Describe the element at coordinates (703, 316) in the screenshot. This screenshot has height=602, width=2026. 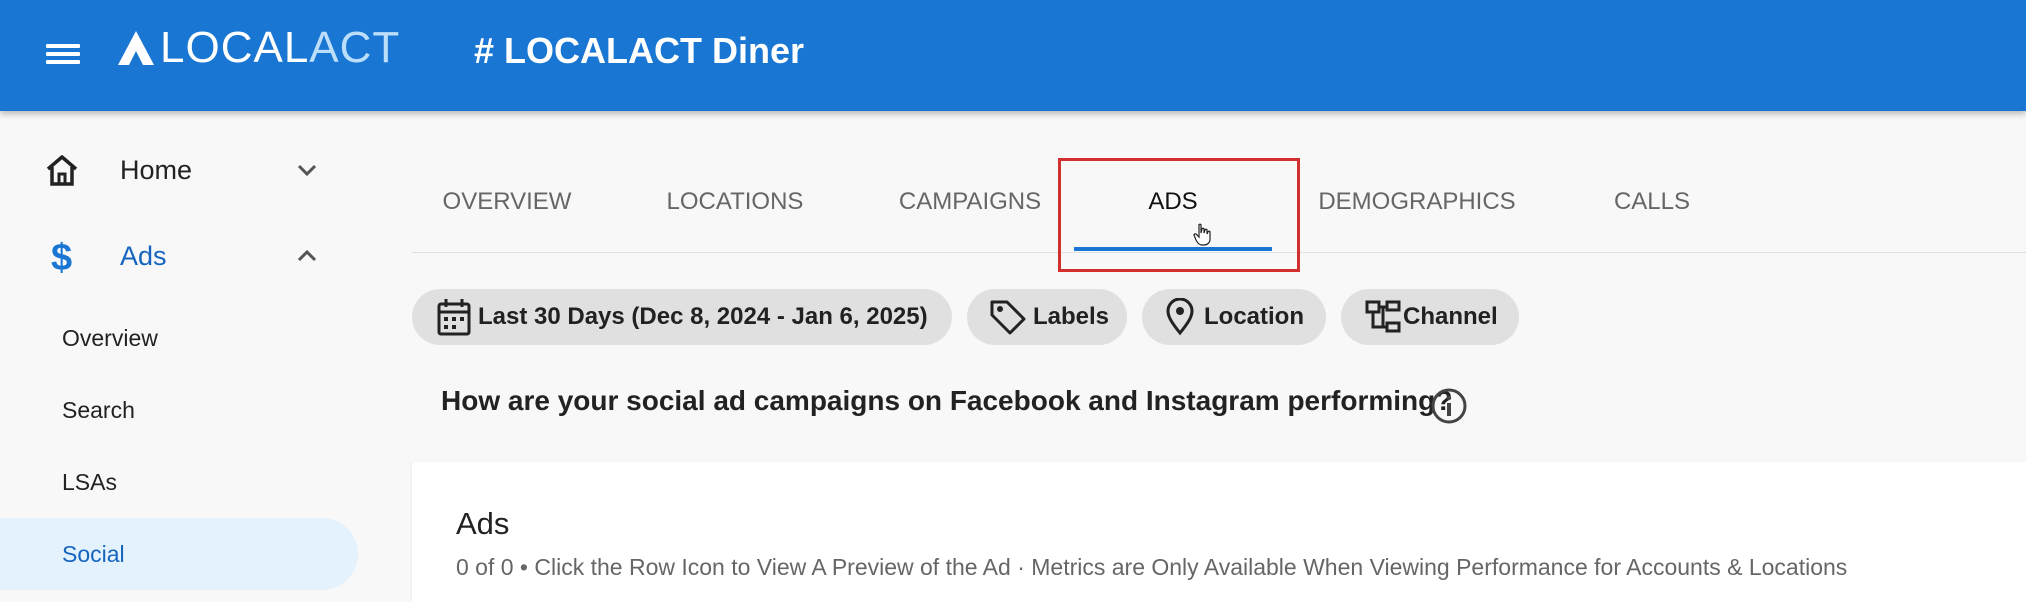
I see `date-range-label: Last 30 Days (Dec 8, 2024 - Jan 6, 2025)` at that location.